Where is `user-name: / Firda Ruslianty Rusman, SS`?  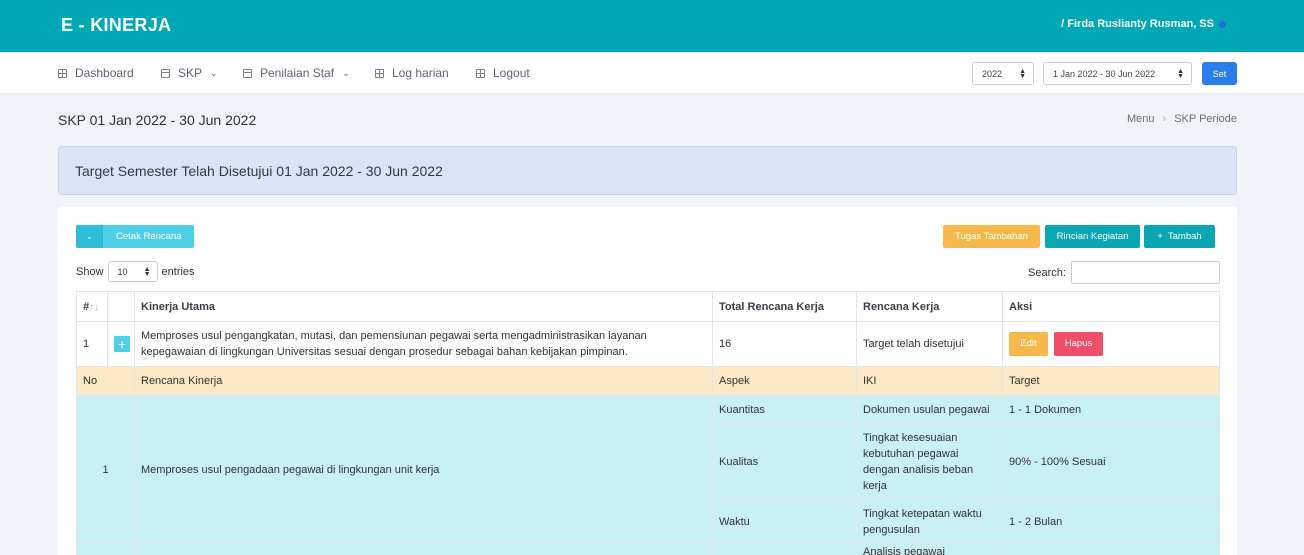
user-name: / Firda Ruslianty Rusman, SS is located at coordinates (1137, 24).